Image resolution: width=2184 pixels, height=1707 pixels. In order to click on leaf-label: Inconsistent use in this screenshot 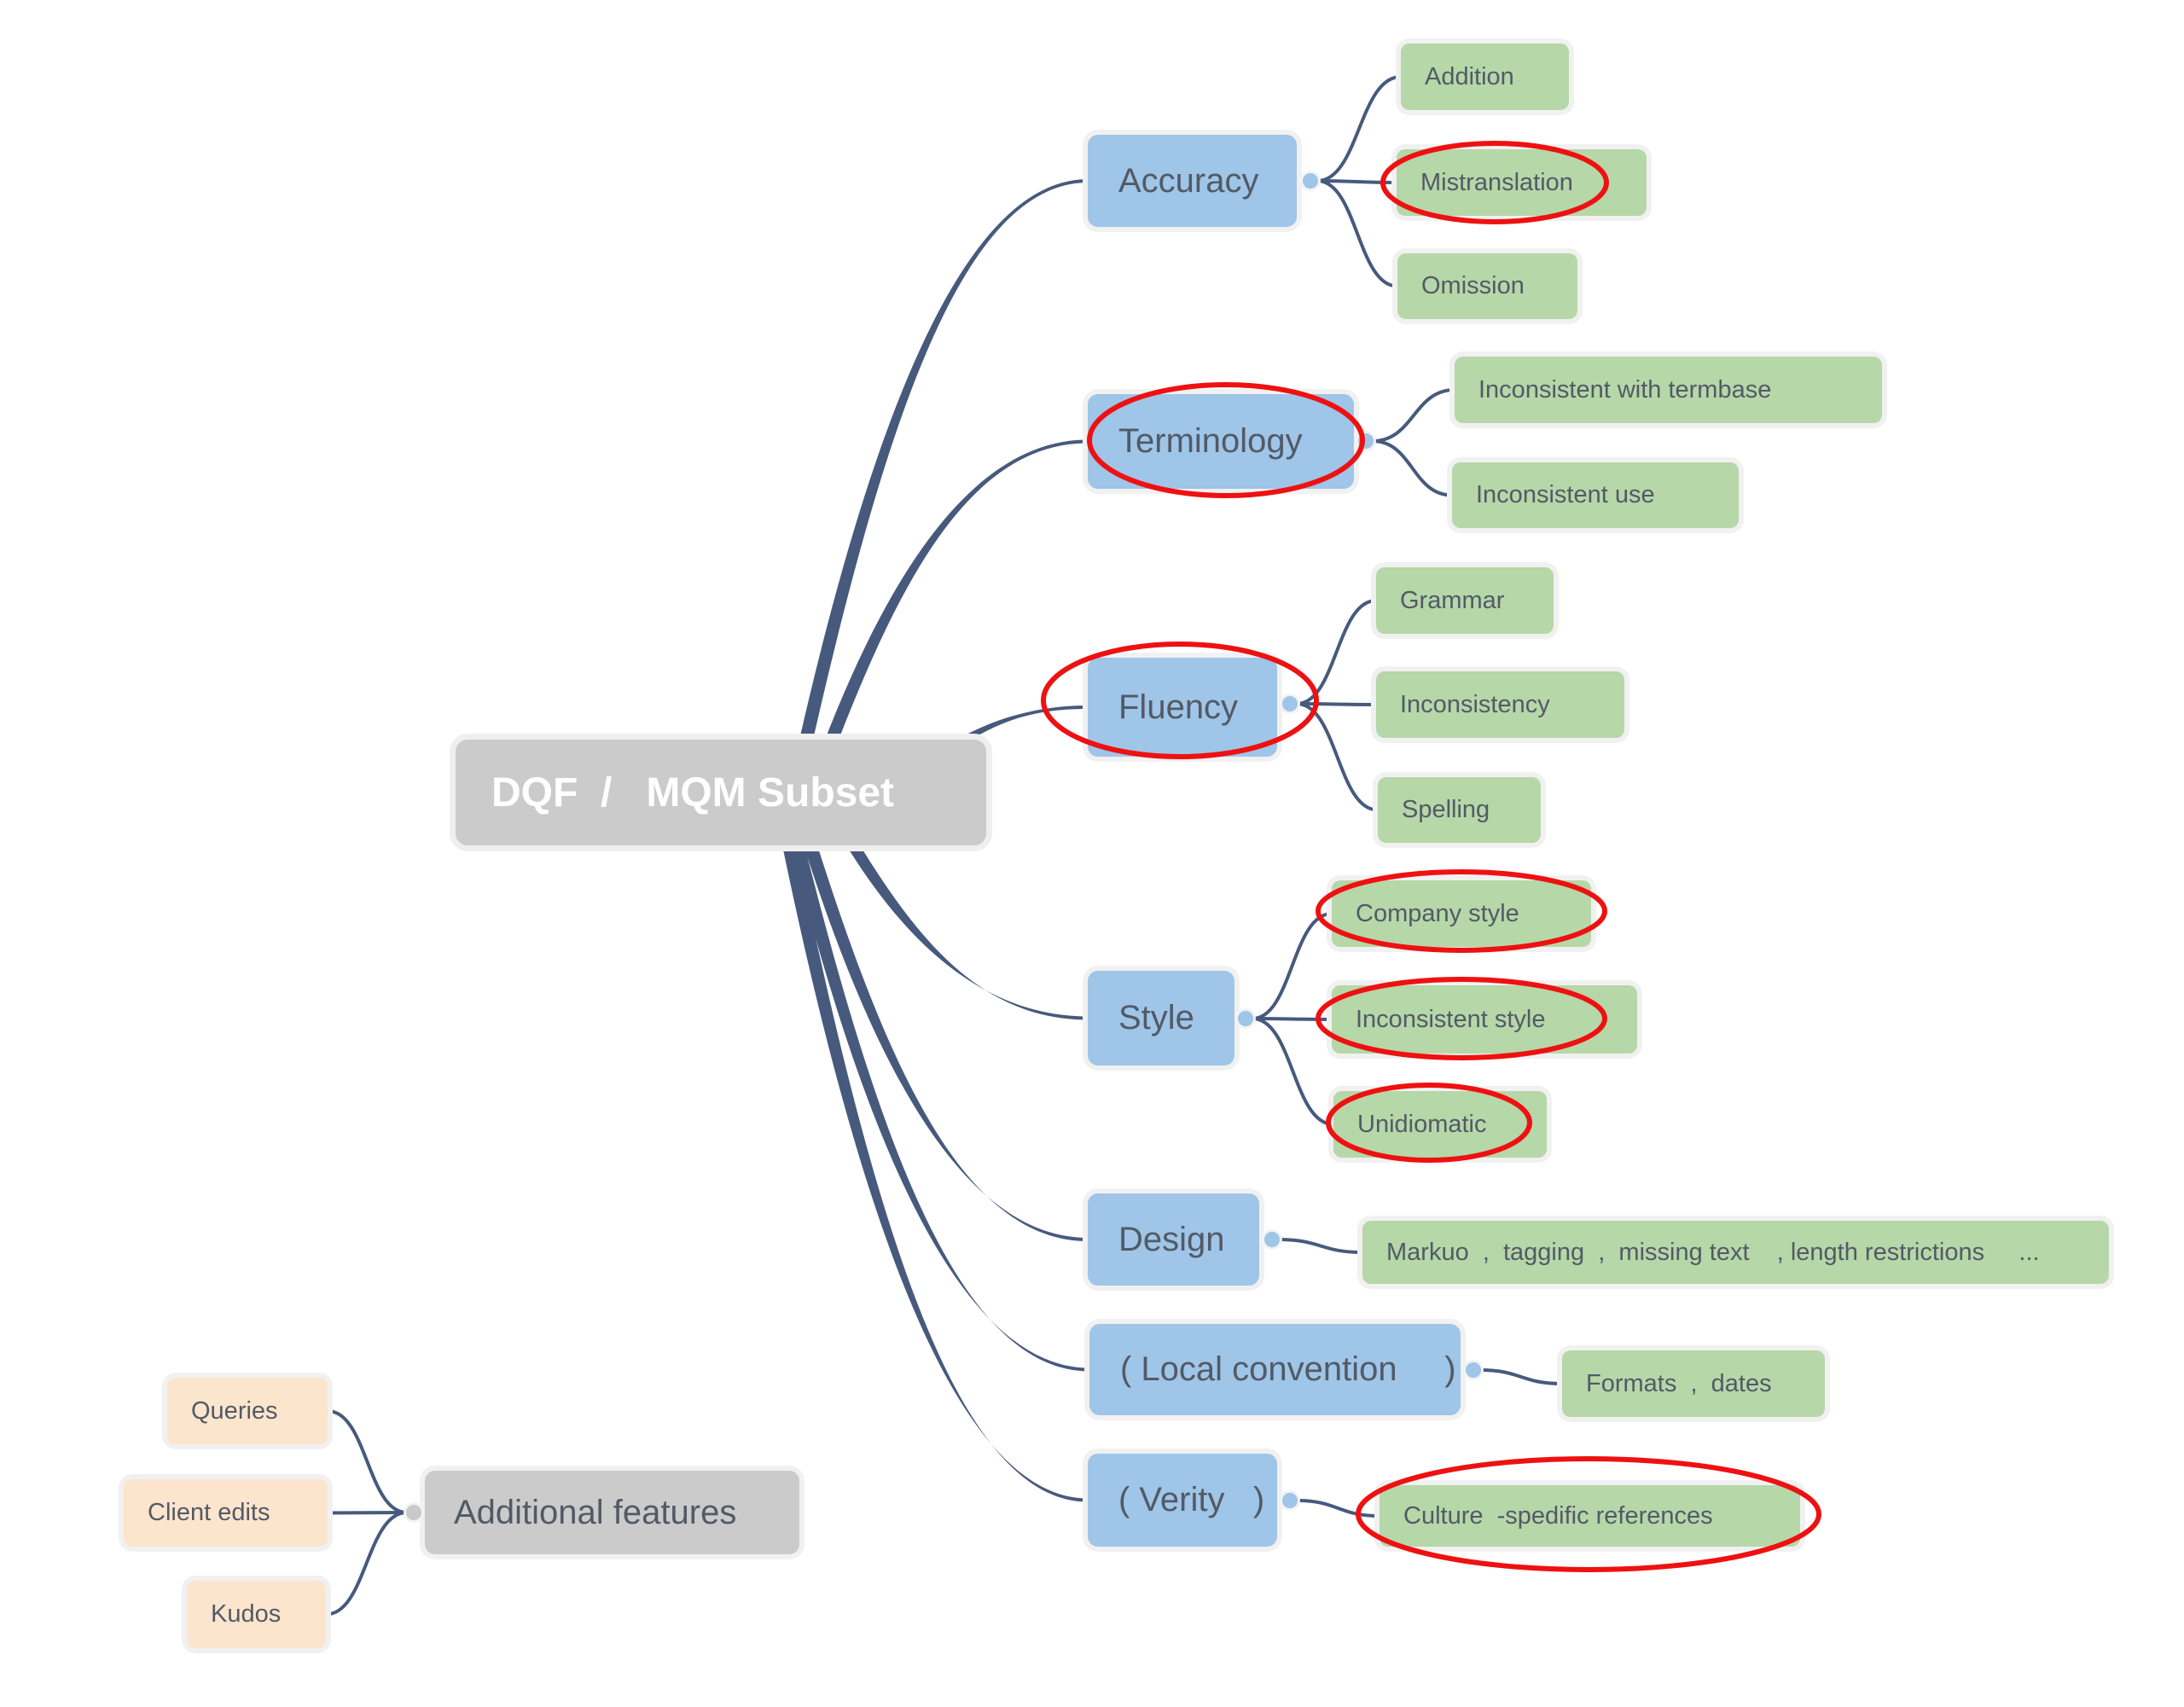, I will do `click(1566, 495)`.